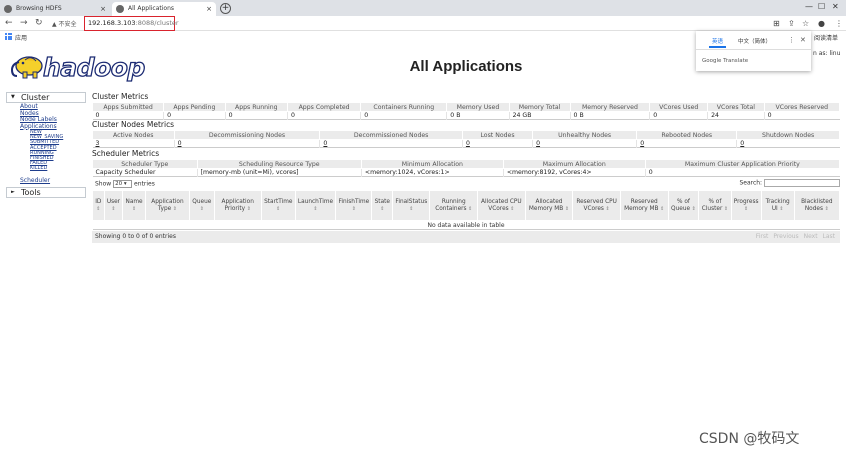 Image resolution: width=846 pixels, height=457 pixels. Describe the element at coordinates (826, 37) in the screenshot. I see `reading-list-button: 阅读清单` at that location.